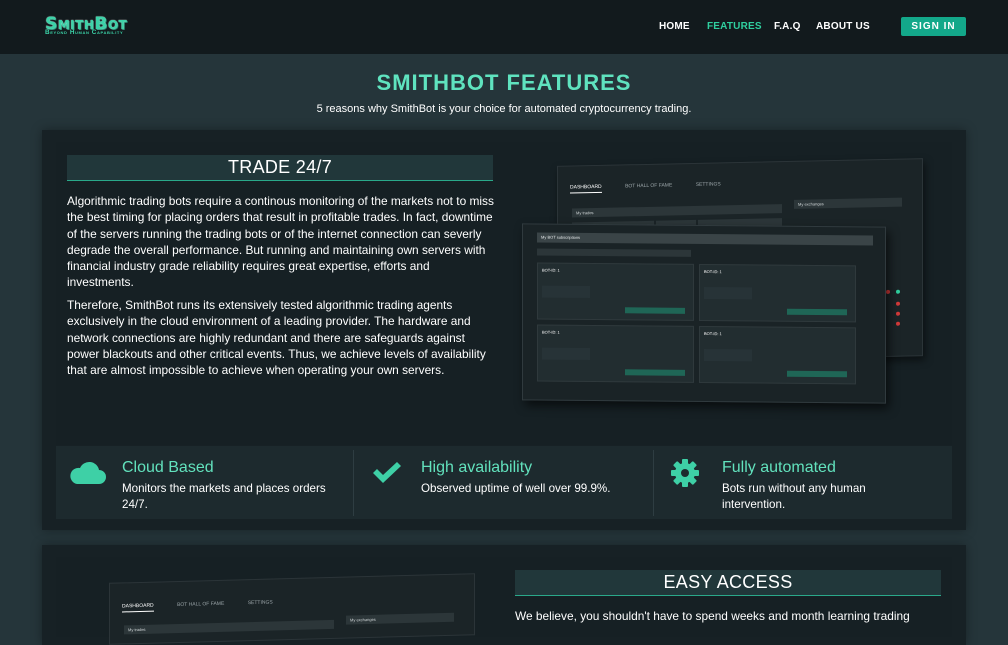 The image size is (1008, 645). I want to click on nav-faq: F.A.Q, so click(787, 26).